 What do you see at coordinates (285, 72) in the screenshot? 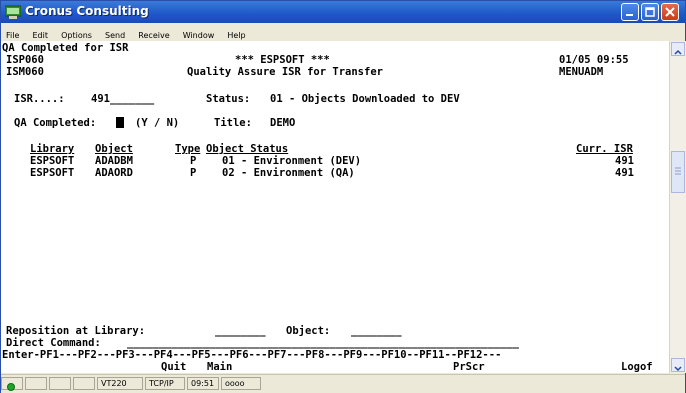
I see `screen-subtitle: Quality Assure ISR for Transfer` at bounding box center [285, 72].